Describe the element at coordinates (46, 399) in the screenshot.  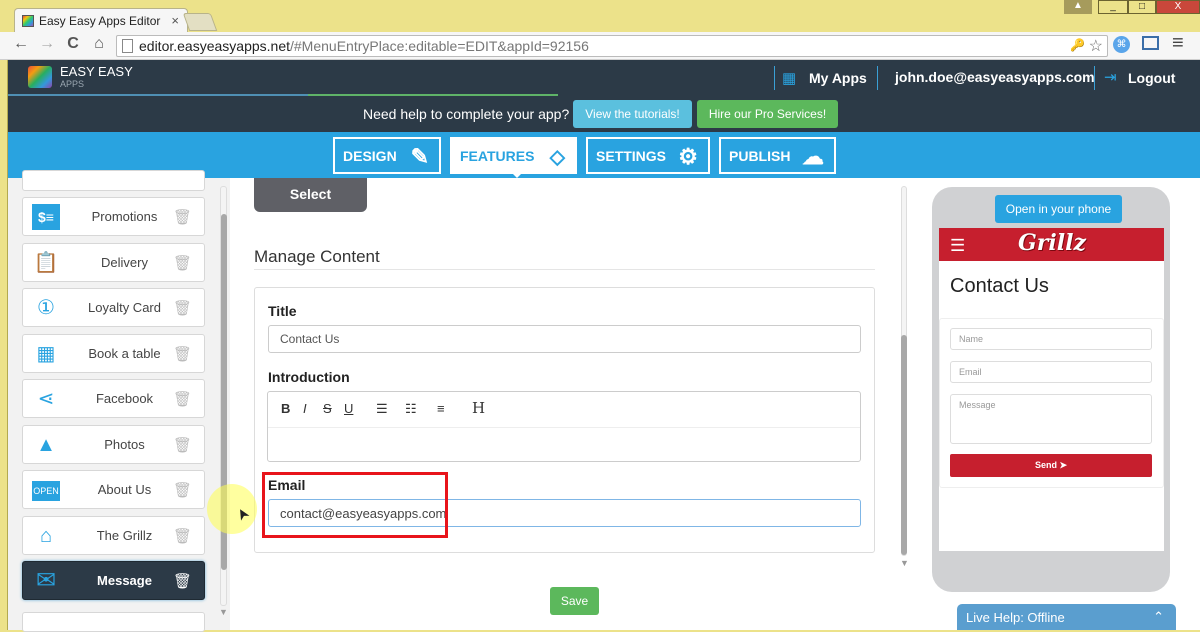
I see `share-icon: ⋖` at that location.